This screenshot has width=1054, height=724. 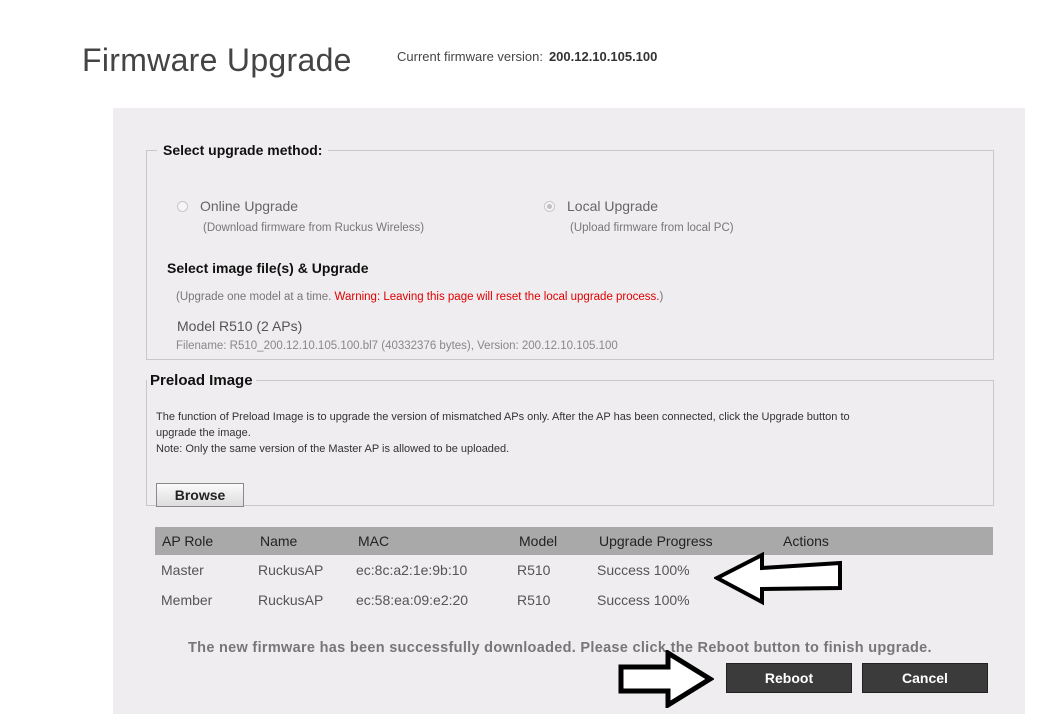 What do you see at coordinates (201, 380) in the screenshot?
I see `preload-image-legend: Preload Image` at bounding box center [201, 380].